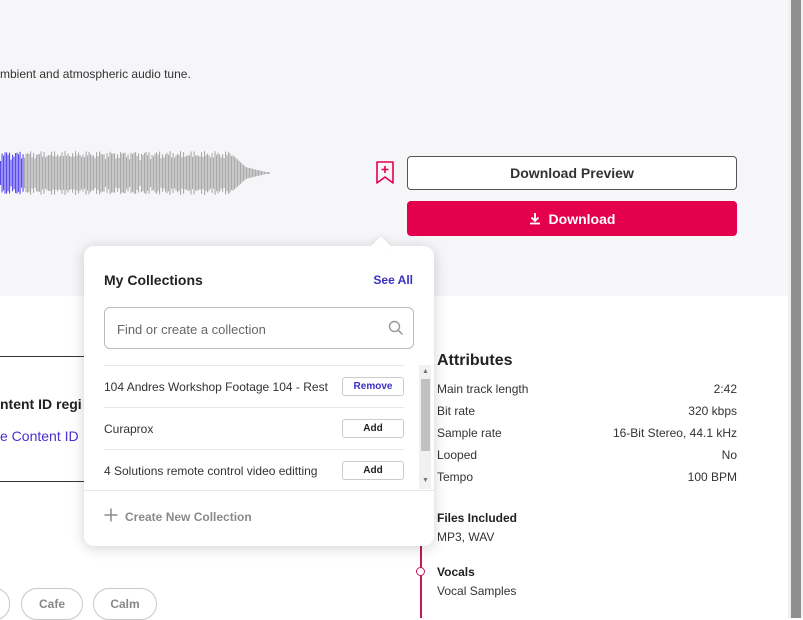 This screenshot has height=620, width=803. I want to click on vocals-value: Vocal Samples, so click(477, 591).